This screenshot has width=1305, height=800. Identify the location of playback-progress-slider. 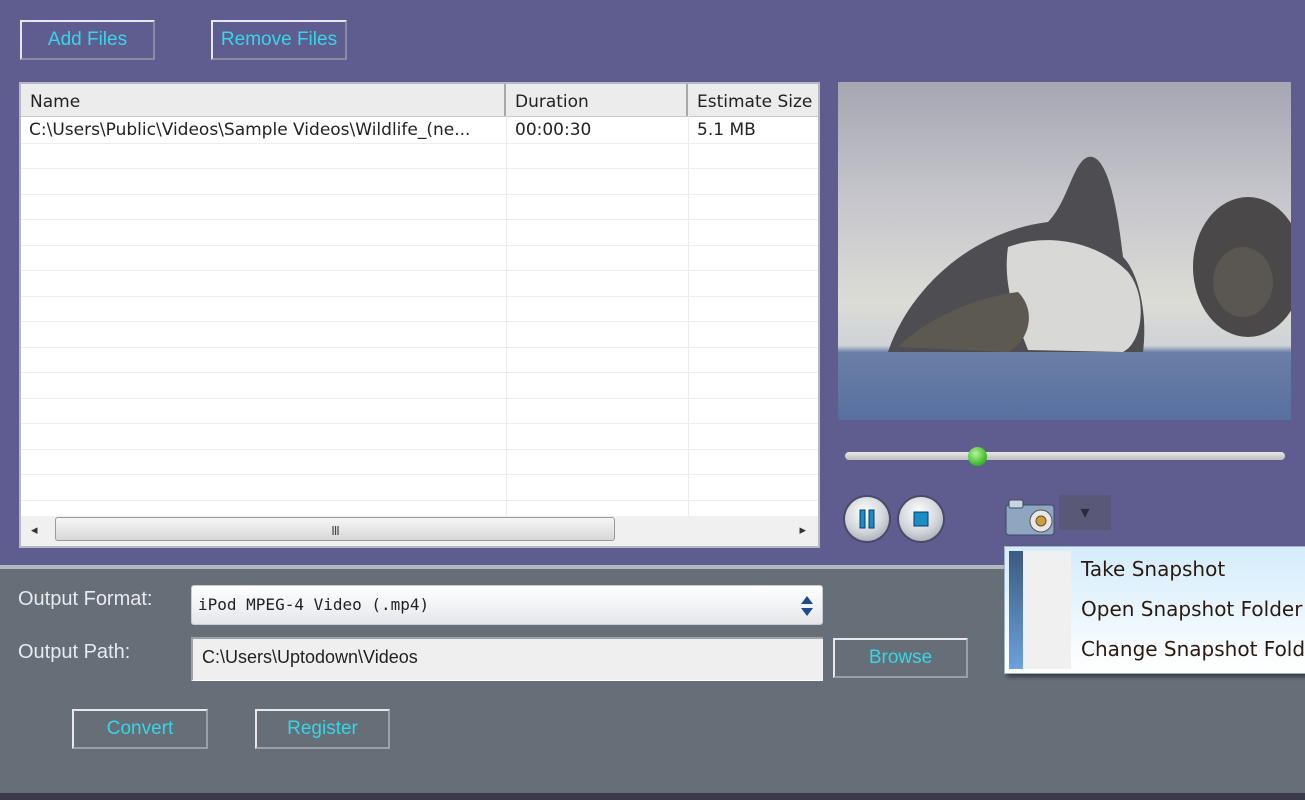
(1065, 456).